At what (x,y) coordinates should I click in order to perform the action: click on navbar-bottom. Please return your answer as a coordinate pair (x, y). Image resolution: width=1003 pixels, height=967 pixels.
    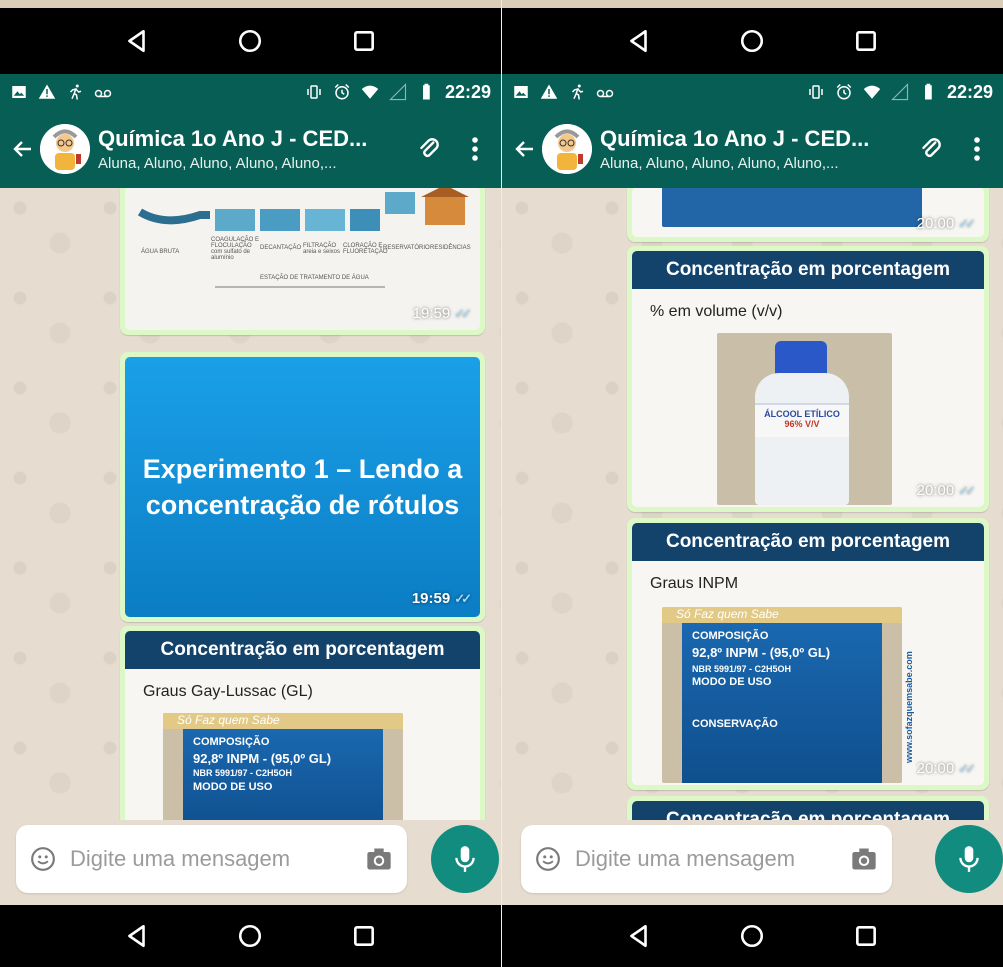
    Looking at the image, I should click on (250, 936).